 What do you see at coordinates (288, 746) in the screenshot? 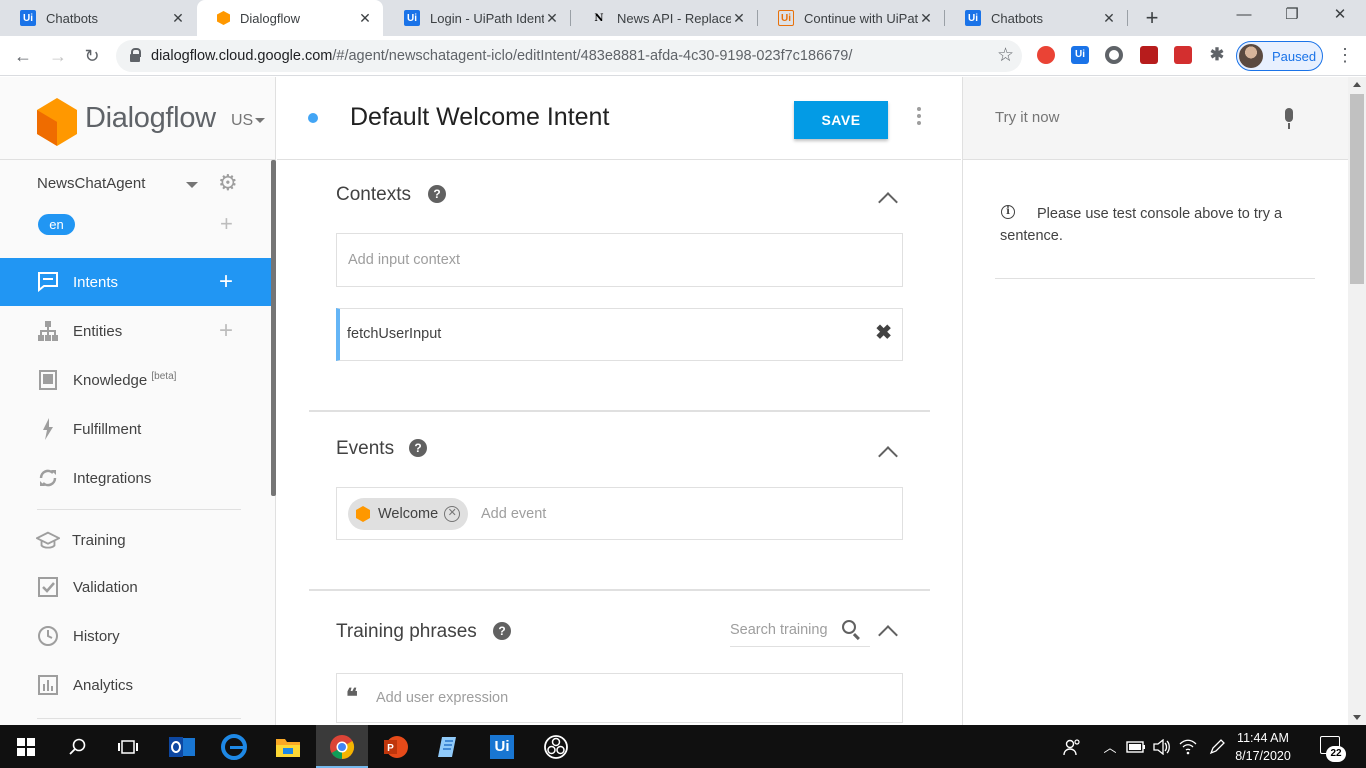
I see `file-explorer-icon` at bounding box center [288, 746].